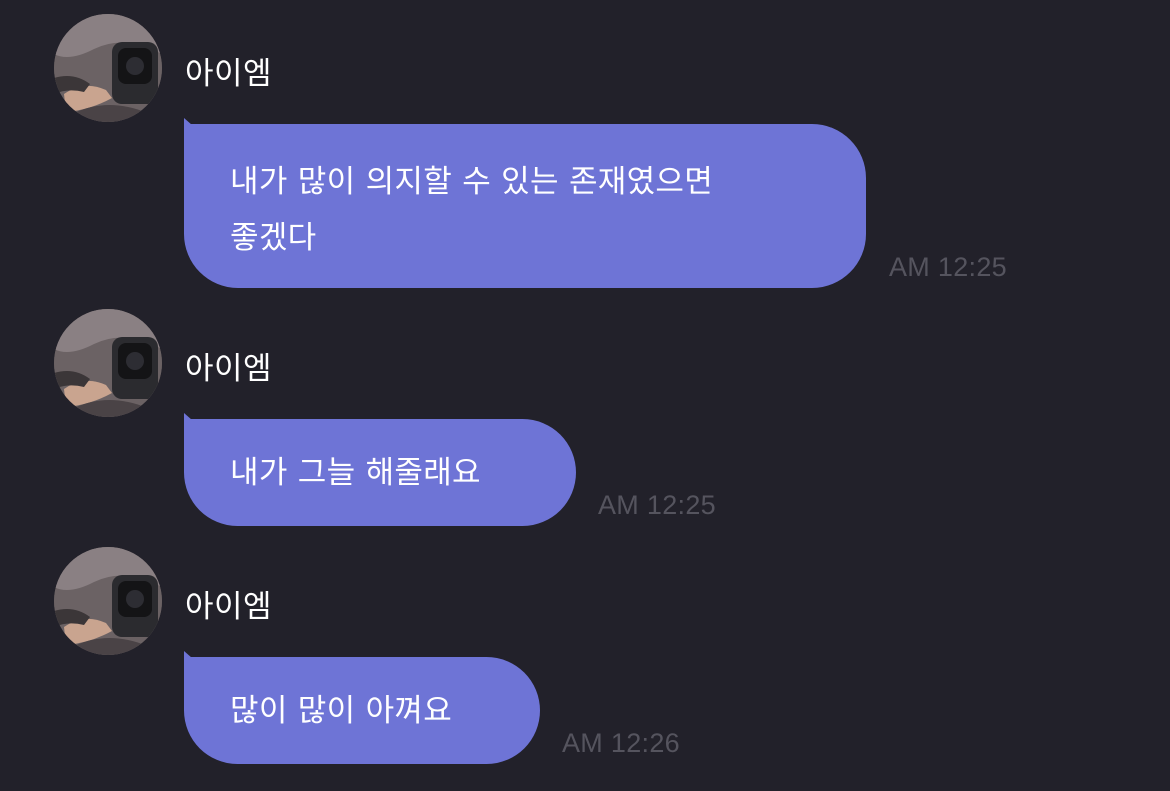 The image size is (1170, 791). Describe the element at coordinates (525, 206) in the screenshot. I see `message-bubble: 내가 많이 의지할 수 있는 존재였으면 좋겠다` at that location.